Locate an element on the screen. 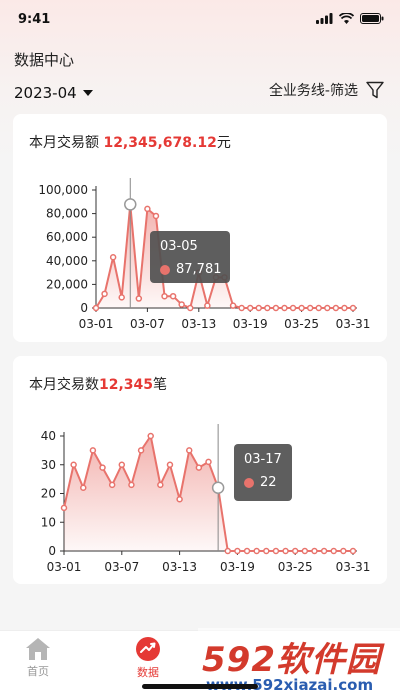  home-icon is located at coordinates (38, 649).